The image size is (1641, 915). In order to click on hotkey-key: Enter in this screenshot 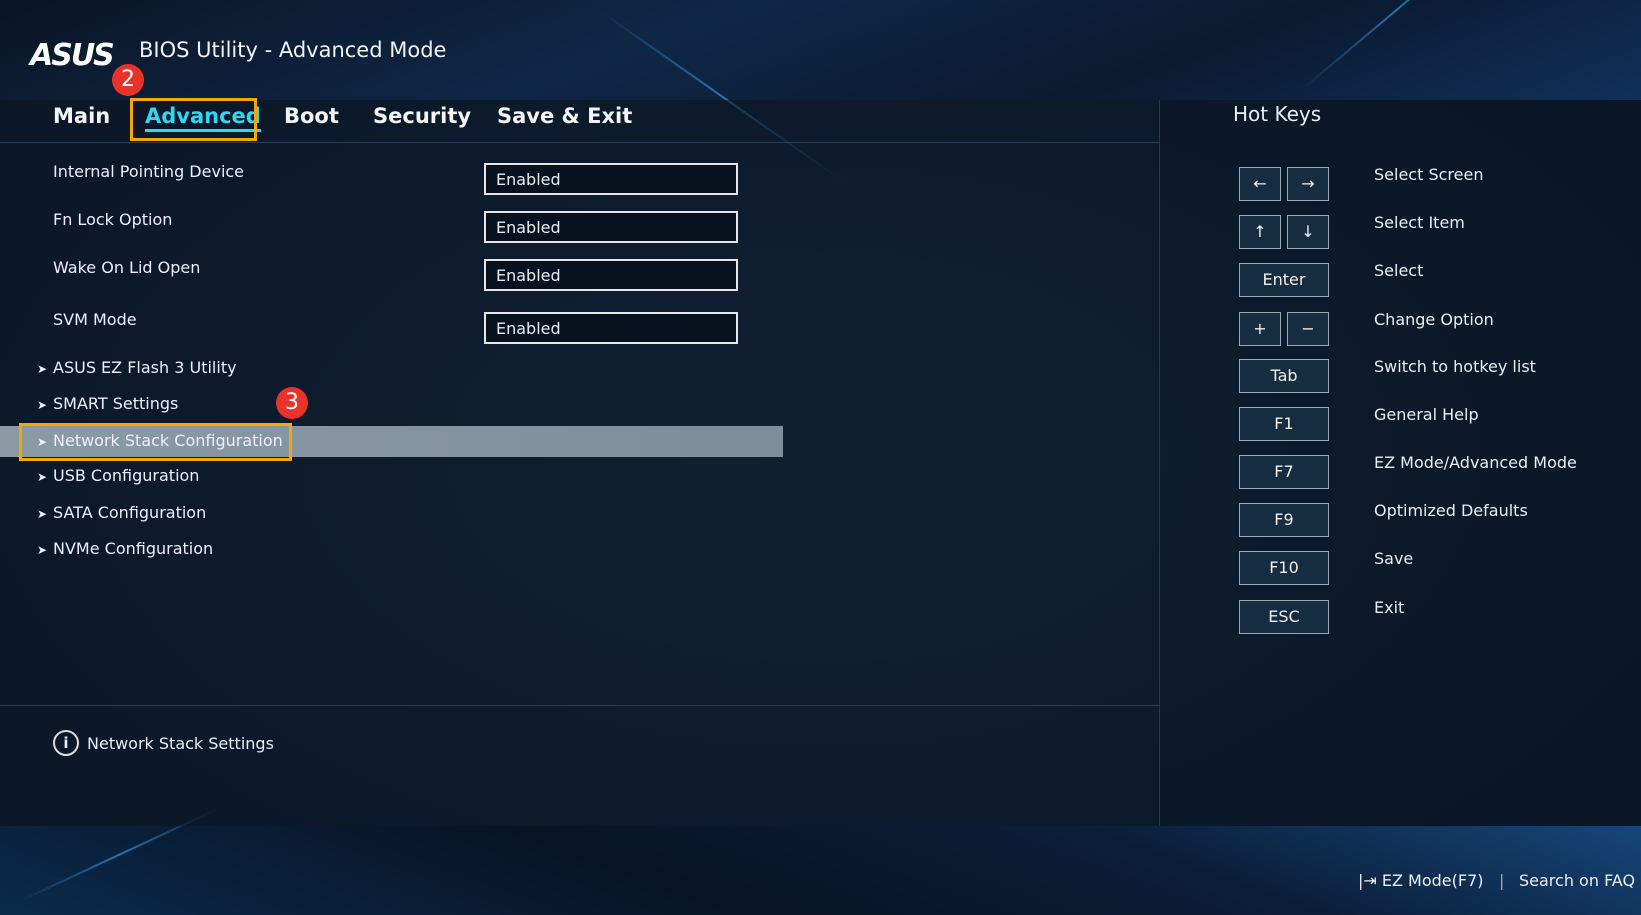, I will do `click(1284, 280)`.